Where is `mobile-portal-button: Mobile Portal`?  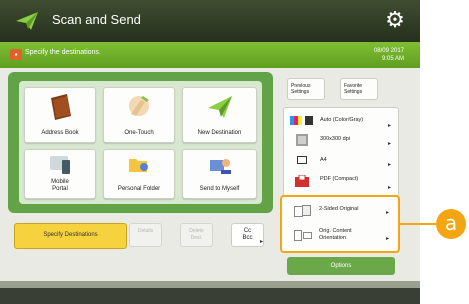
mobile-portal-button: Mobile Portal is located at coordinates (60, 174).